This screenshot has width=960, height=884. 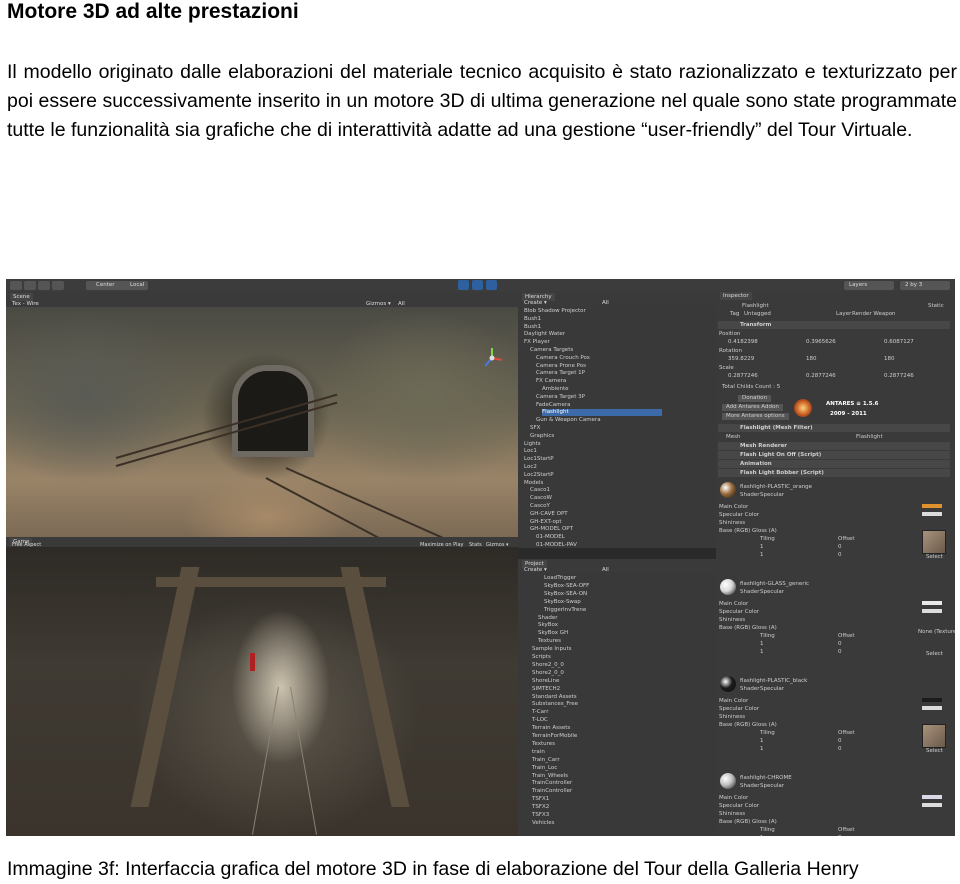 What do you see at coordinates (551, 529) in the screenshot?
I see `hierarchy-item: GH-MODEL OPT` at bounding box center [551, 529].